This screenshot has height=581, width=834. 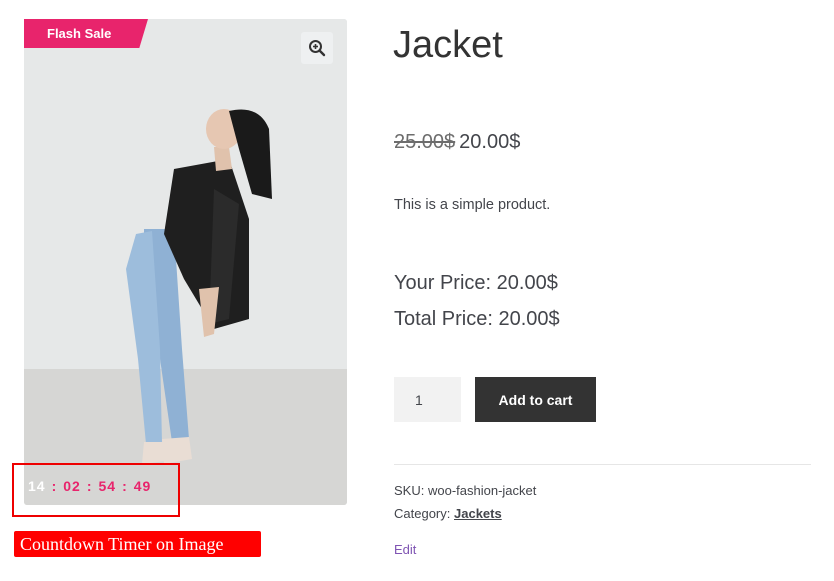 What do you see at coordinates (490, 142) in the screenshot?
I see `sale-price: 20.00$` at bounding box center [490, 142].